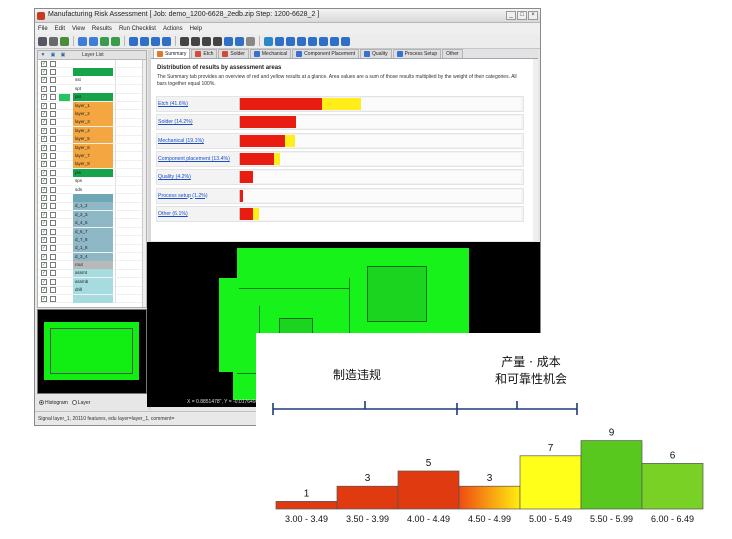  I want to click on snap-icon, so click(301, 41).